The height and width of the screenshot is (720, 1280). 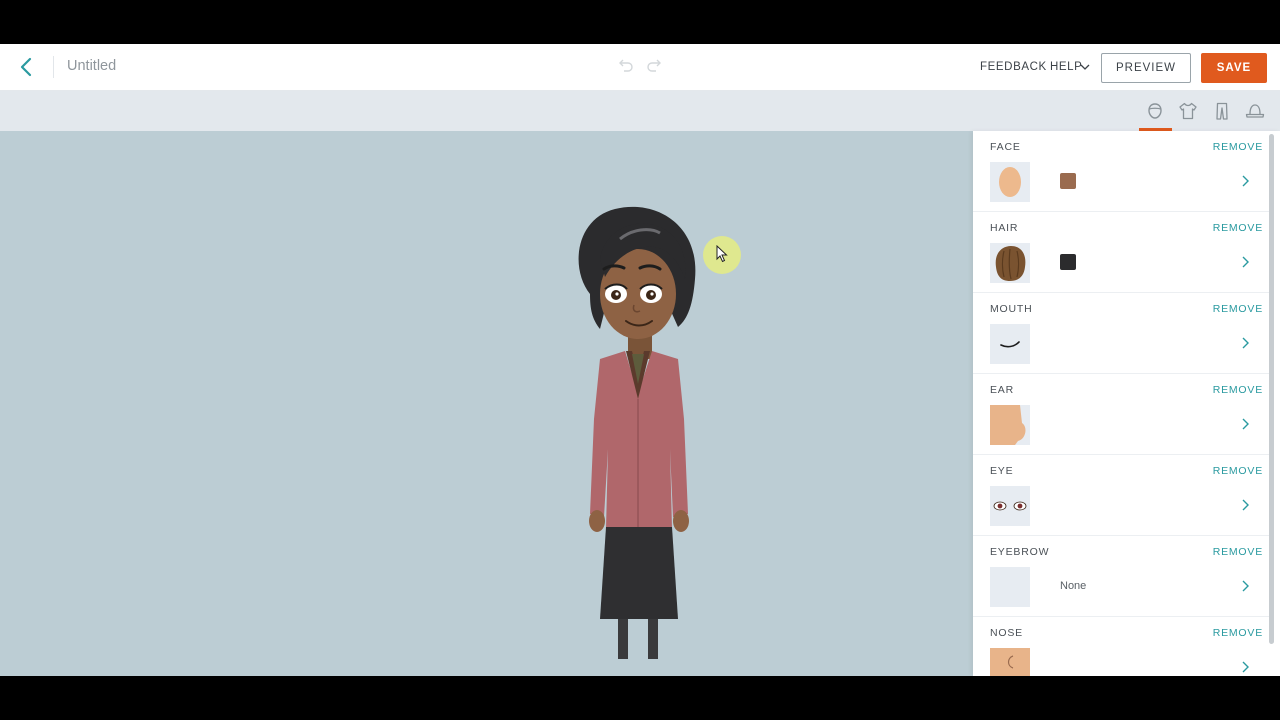 What do you see at coordinates (1146, 68) in the screenshot?
I see `preview-button: PREVIEW` at bounding box center [1146, 68].